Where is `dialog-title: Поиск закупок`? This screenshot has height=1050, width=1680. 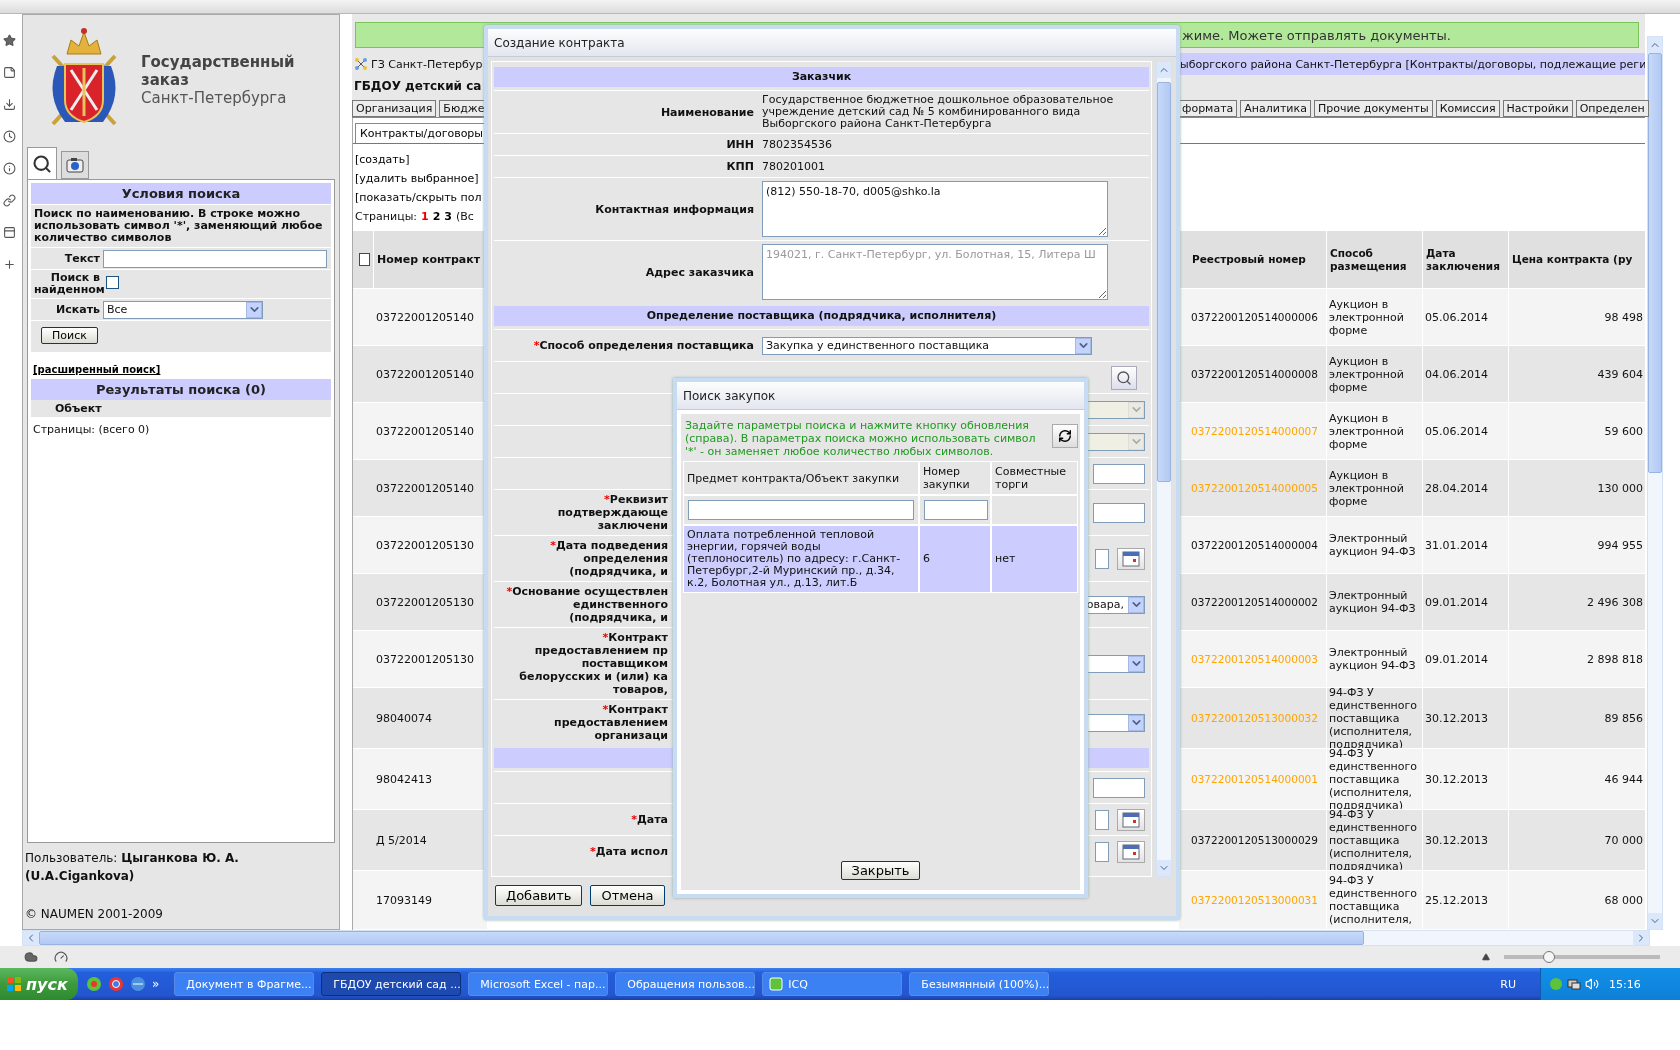 dialog-title: Поиск закупок is located at coordinates (880, 396).